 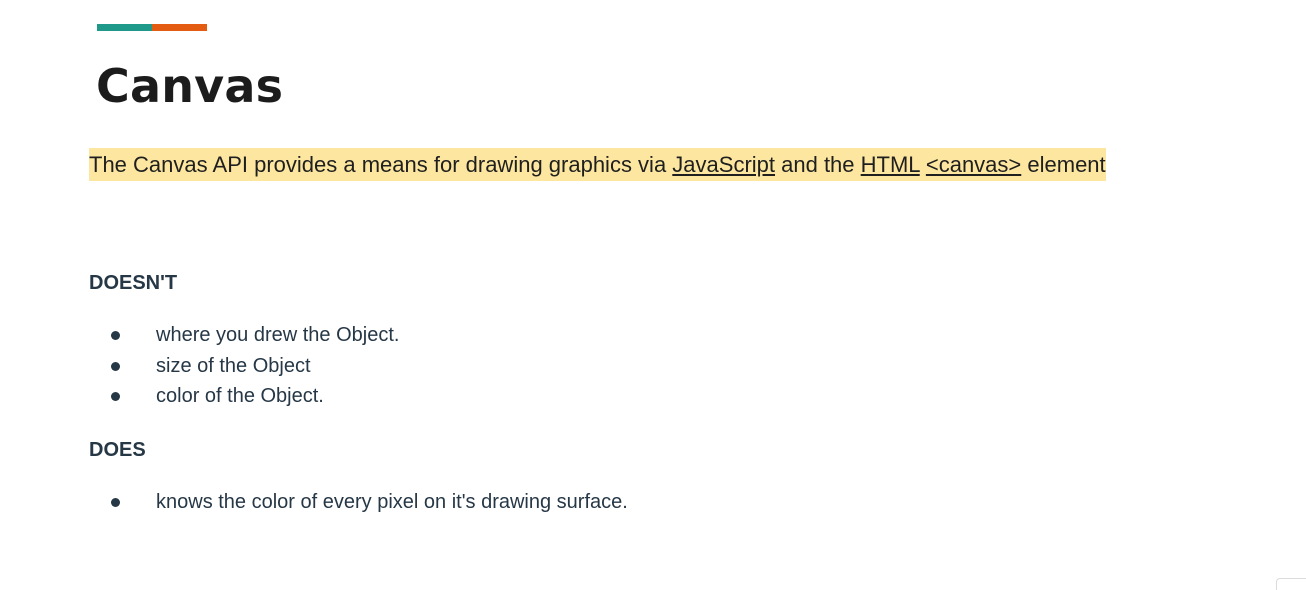 I want to click on does-heading: DOES, so click(x=117, y=450).